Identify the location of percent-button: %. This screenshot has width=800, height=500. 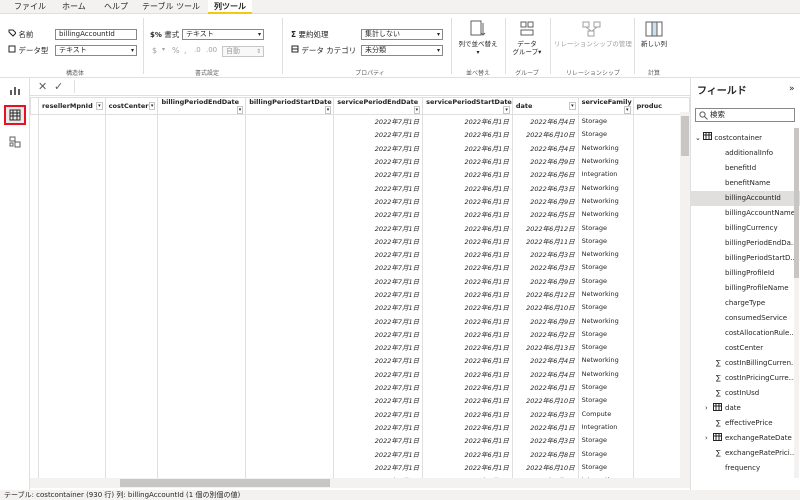
(176, 50).